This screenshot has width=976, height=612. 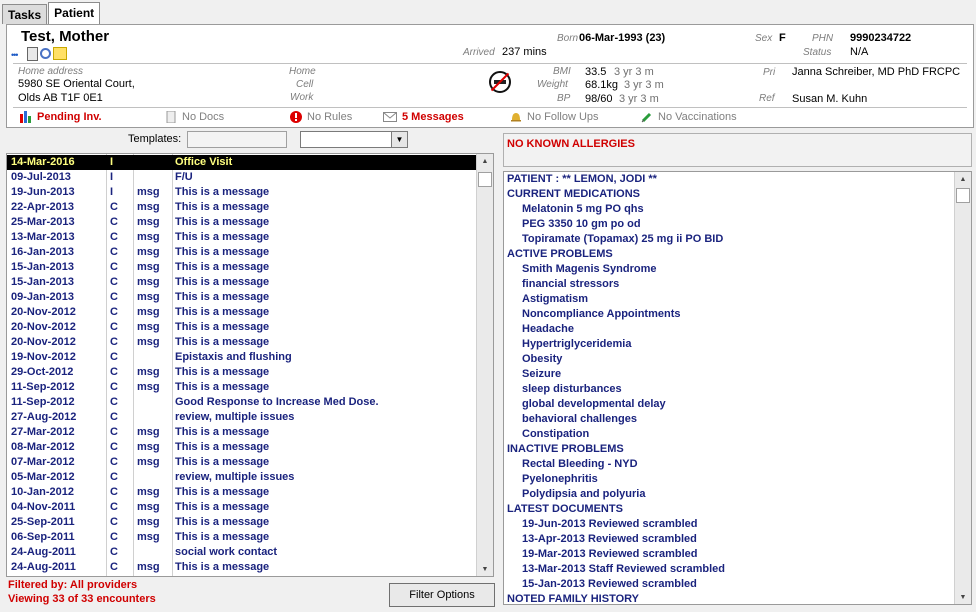 What do you see at coordinates (44, 417) in the screenshot?
I see `encounter-date: 27-Aug-2012` at bounding box center [44, 417].